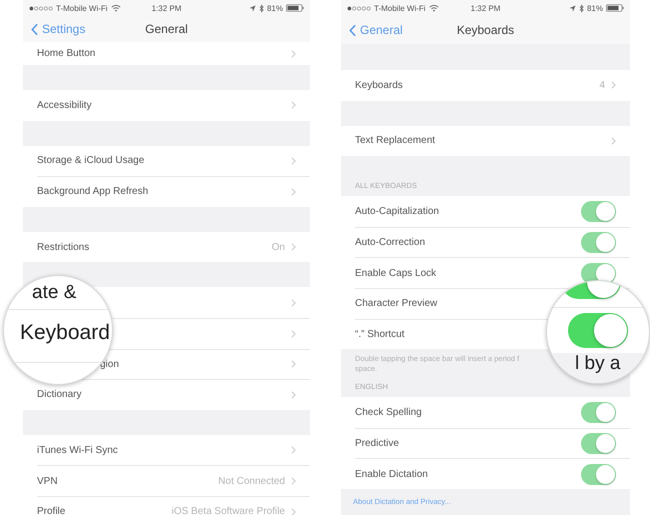  I want to click on row-label: Character Preview, so click(396, 304).